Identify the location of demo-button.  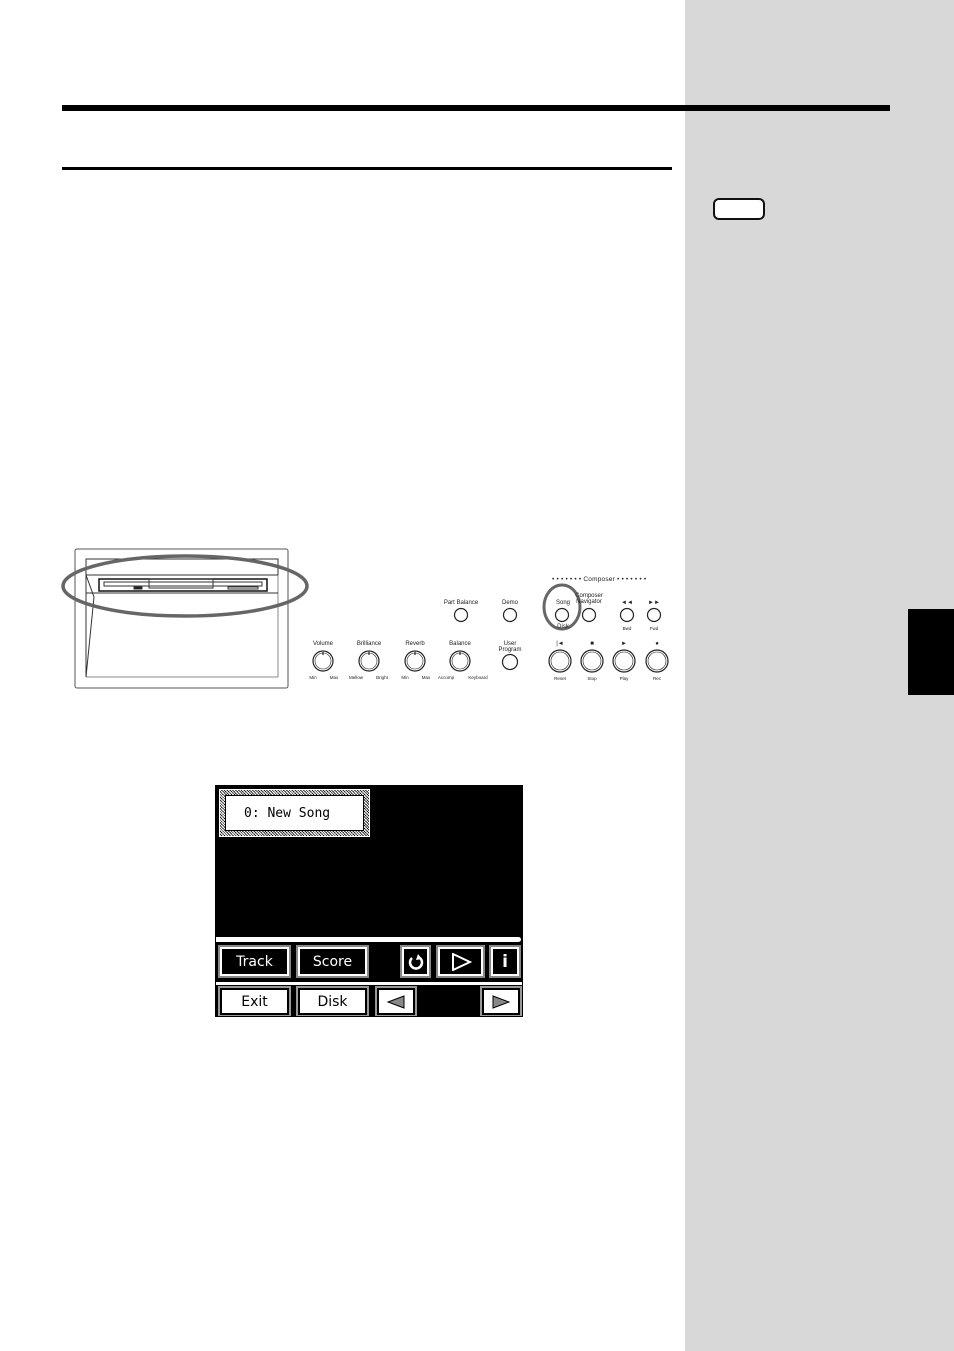
(510, 615).